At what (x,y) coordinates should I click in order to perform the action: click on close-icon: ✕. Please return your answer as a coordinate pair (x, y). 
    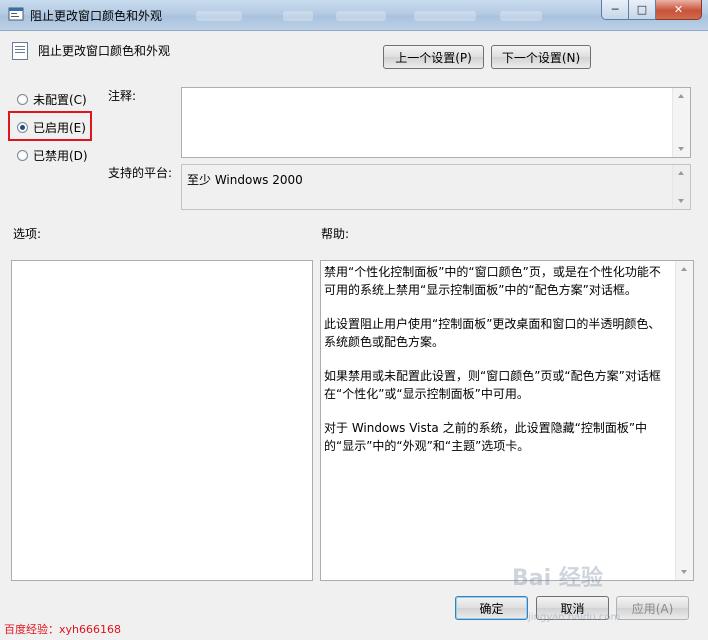
    Looking at the image, I should click on (678, 9).